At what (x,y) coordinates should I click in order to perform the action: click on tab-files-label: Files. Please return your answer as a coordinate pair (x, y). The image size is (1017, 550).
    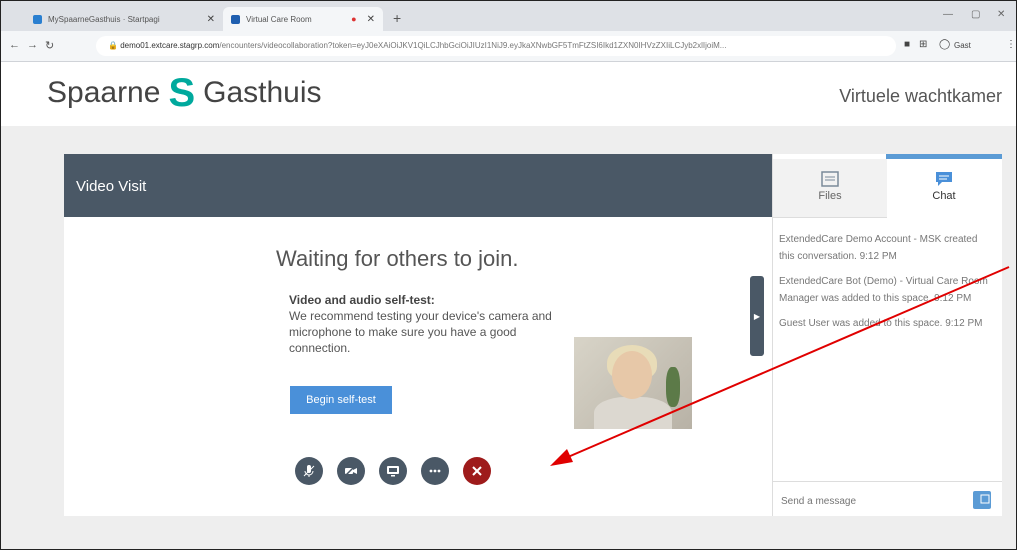
    Looking at the image, I should click on (830, 196).